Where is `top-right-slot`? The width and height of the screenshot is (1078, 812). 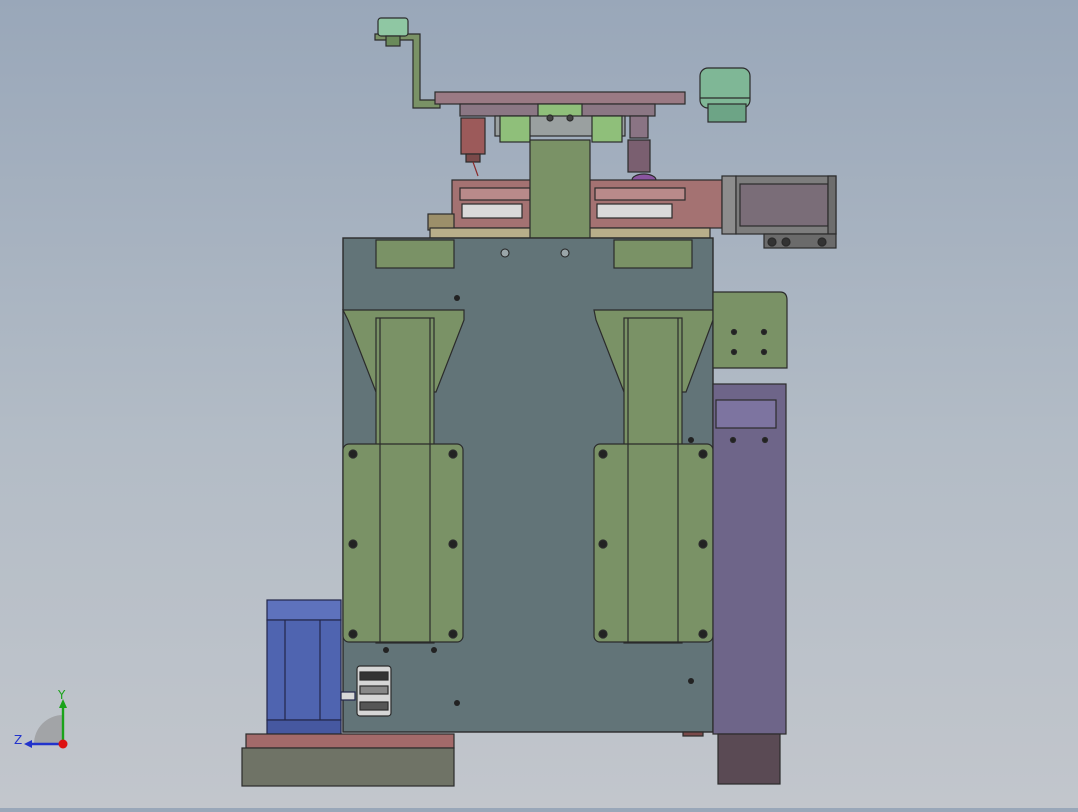
top-right-slot is located at coordinates (653, 254).